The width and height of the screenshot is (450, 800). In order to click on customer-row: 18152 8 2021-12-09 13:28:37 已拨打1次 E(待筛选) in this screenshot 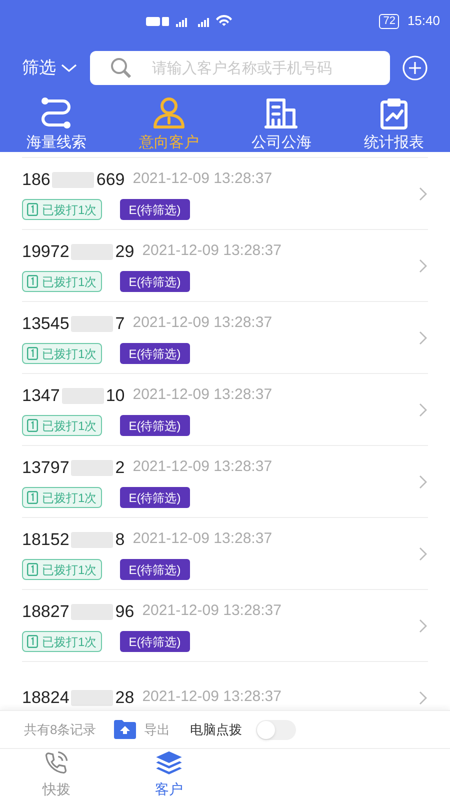, I will do `click(225, 554)`.